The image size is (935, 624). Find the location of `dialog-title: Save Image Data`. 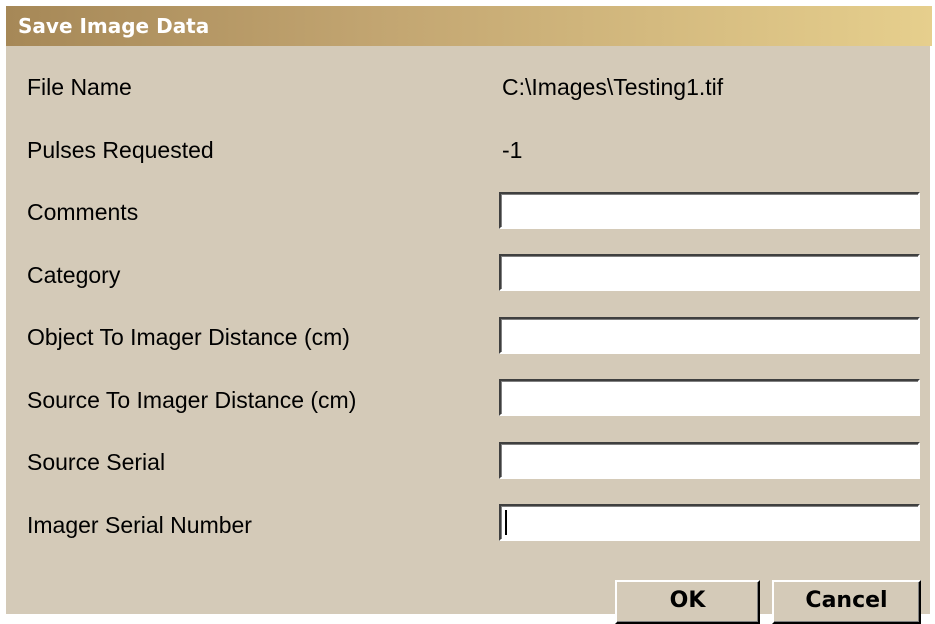

dialog-title: Save Image Data is located at coordinates (114, 26).